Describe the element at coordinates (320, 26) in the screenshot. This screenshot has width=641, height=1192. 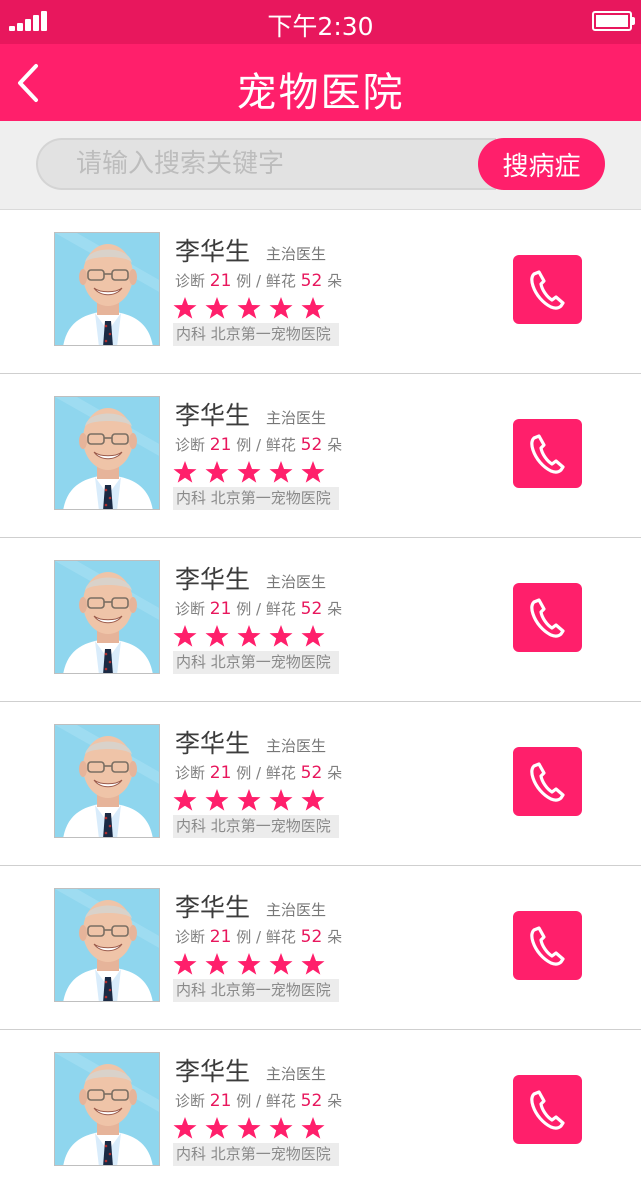
I see `status-time: 下午2:30` at that location.